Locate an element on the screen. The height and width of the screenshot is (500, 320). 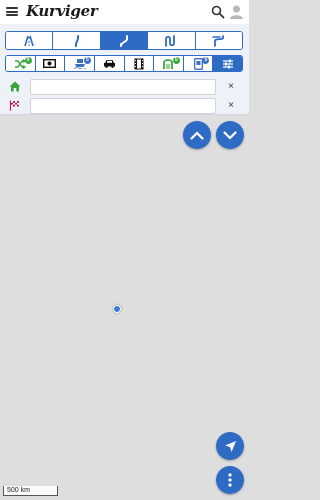
settings-sliders-icon is located at coordinates (227, 63).